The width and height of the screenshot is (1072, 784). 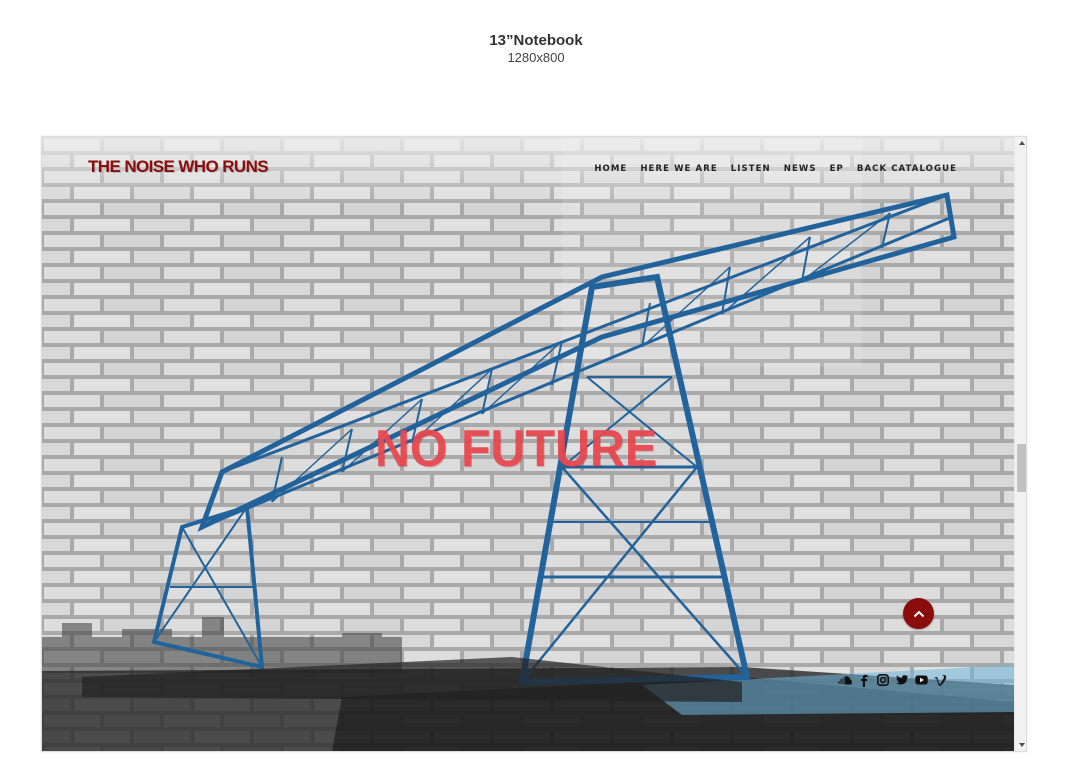 What do you see at coordinates (883, 680) in the screenshot?
I see `instagram-icon` at bounding box center [883, 680].